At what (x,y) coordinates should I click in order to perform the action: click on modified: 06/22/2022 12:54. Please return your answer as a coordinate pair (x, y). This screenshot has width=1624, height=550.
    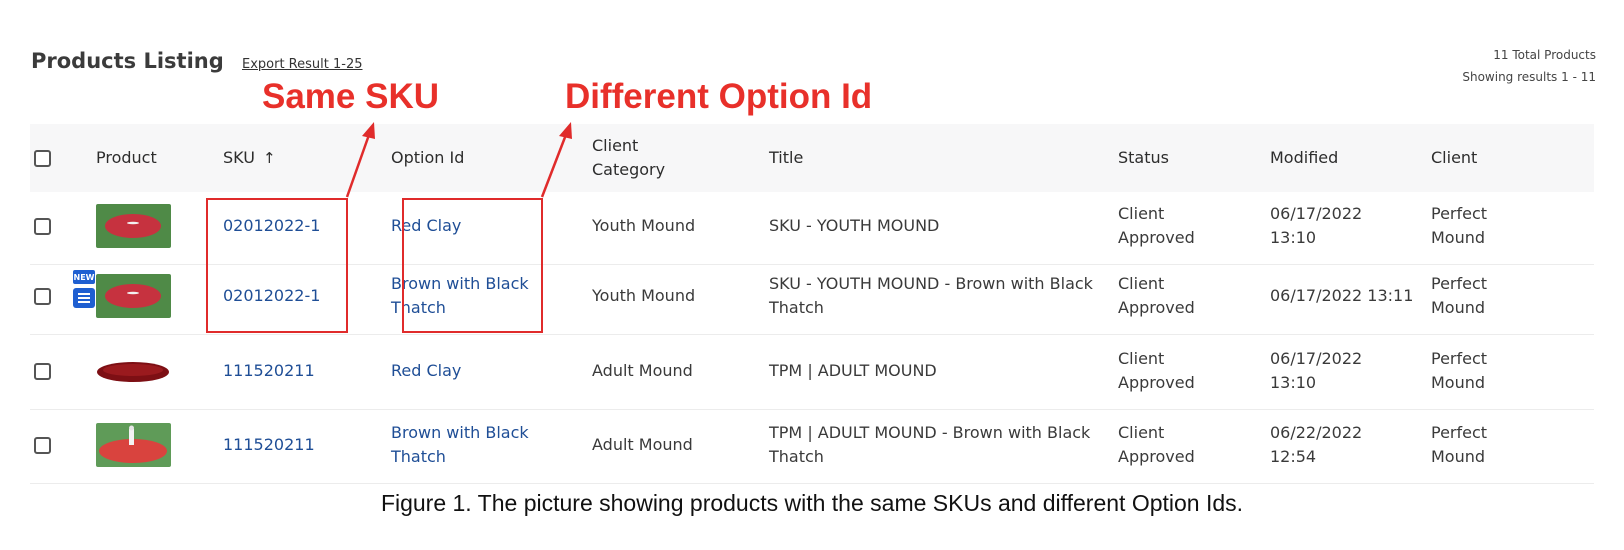
    Looking at the image, I should click on (1316, 445).